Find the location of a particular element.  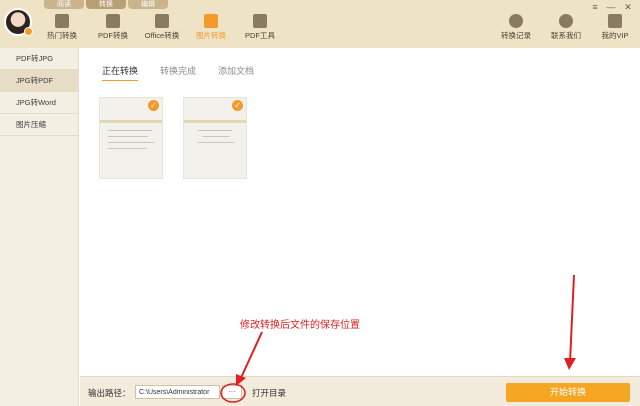

tab-completed: 转换完成 is located at coordinates (178, 72).